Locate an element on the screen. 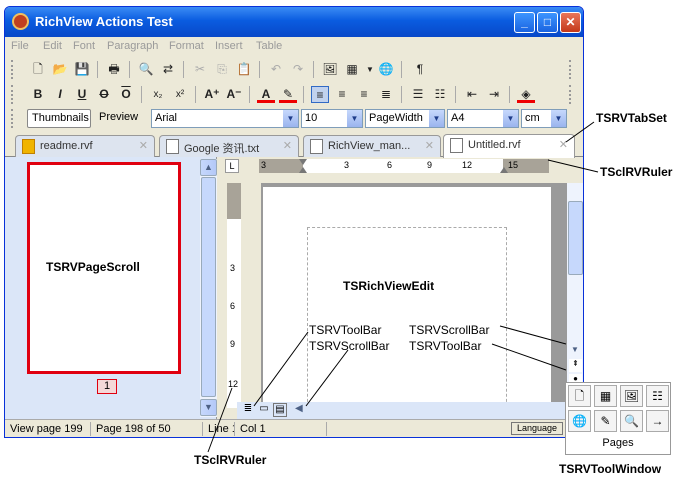  close-button: ✕ is located at coordinates (570, 22).